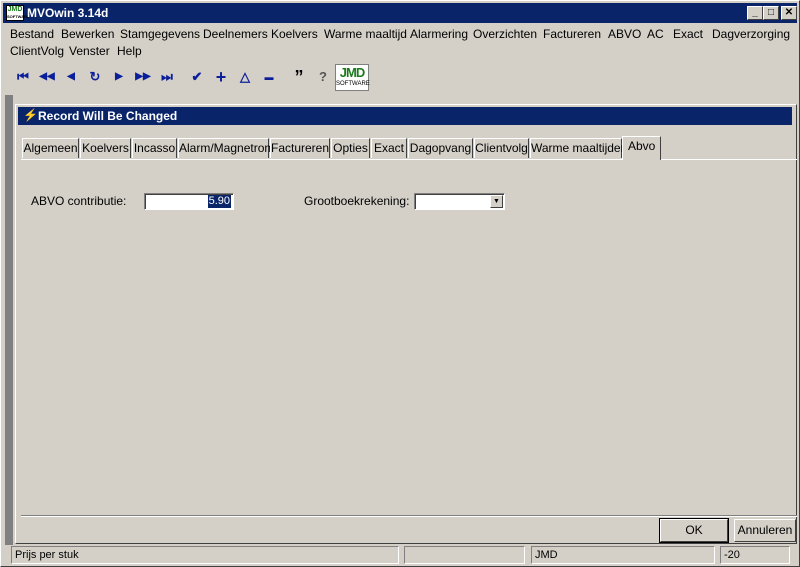  What do you see at coordinates (89, 51) in the screenshot?
I see `menu-venster: Venster` at bounding box center [89, 51].